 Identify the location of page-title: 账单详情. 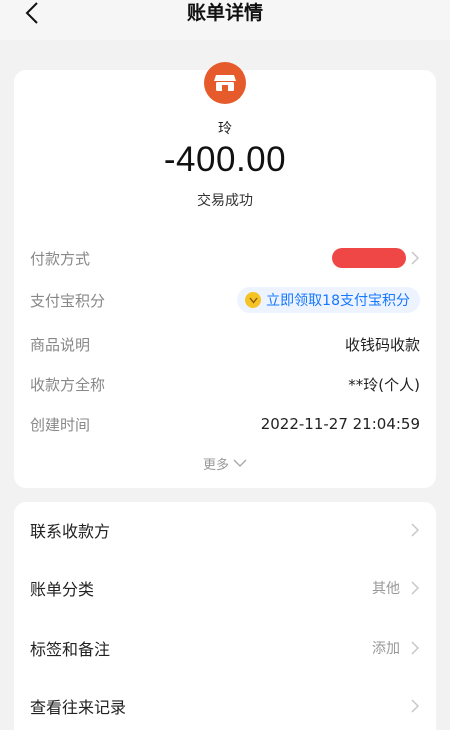
(224, 13).